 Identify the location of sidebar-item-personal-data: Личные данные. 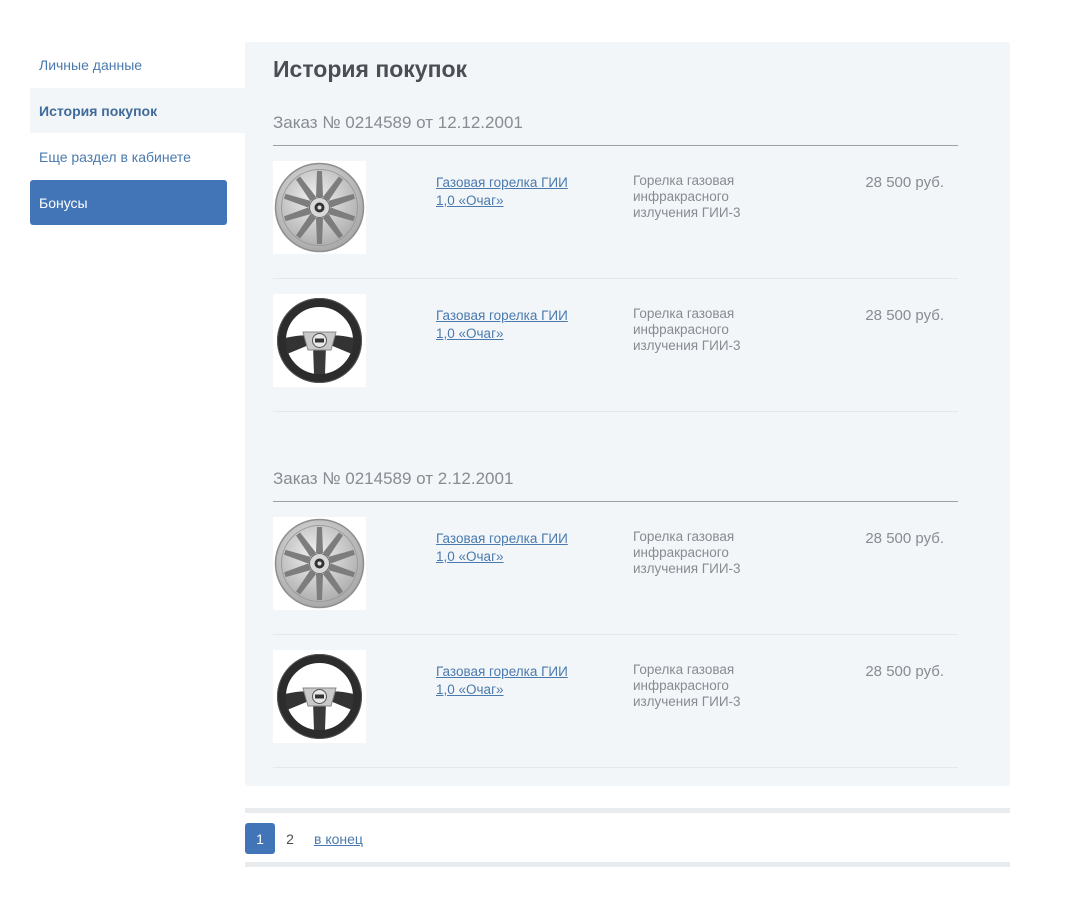
(137, 64).